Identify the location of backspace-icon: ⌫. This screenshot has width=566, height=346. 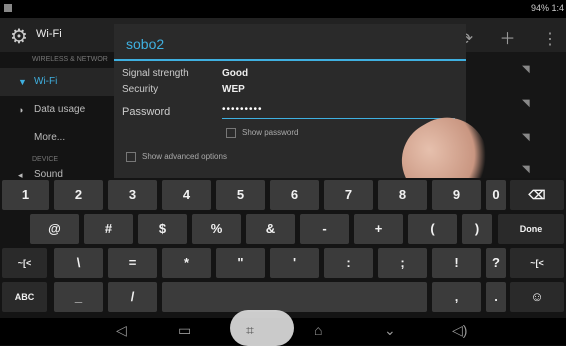
(537, 195).